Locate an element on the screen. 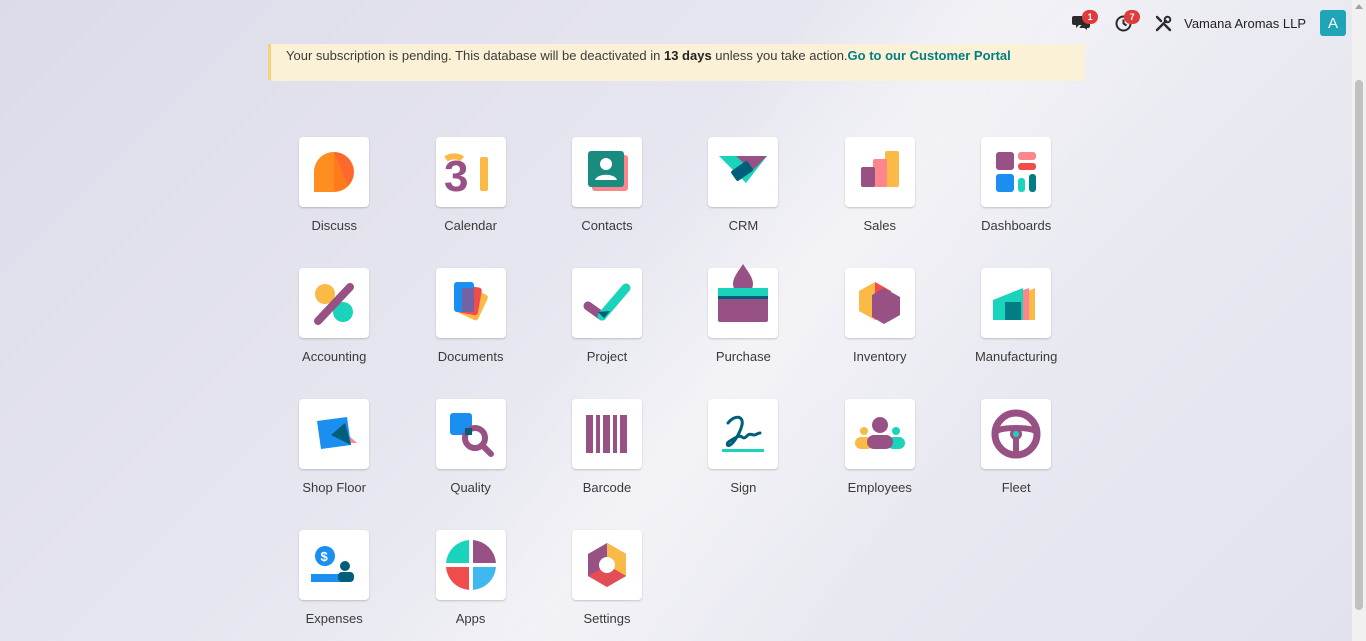  app-dashboards: Dashboards is located at coordinates (1016, 202).